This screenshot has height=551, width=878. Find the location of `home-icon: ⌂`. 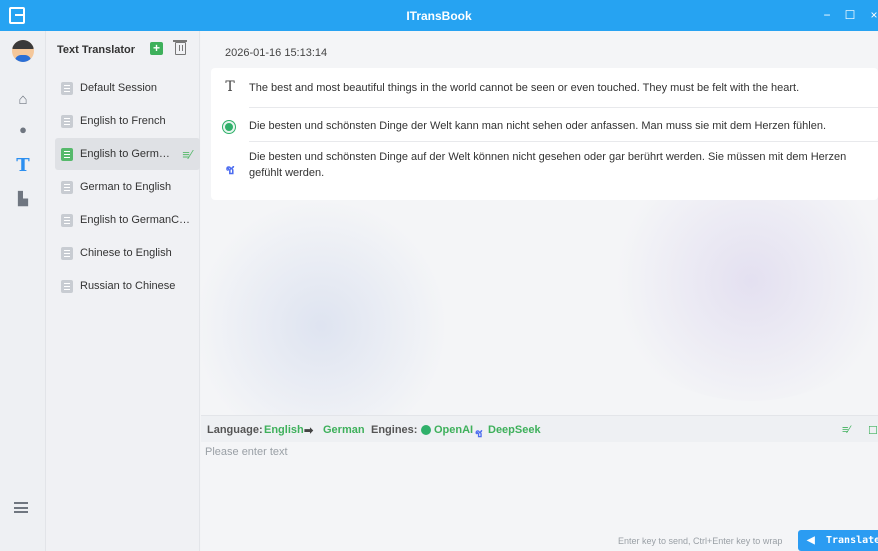

home-icon: ⌂ is located at coordinates (23, 100).